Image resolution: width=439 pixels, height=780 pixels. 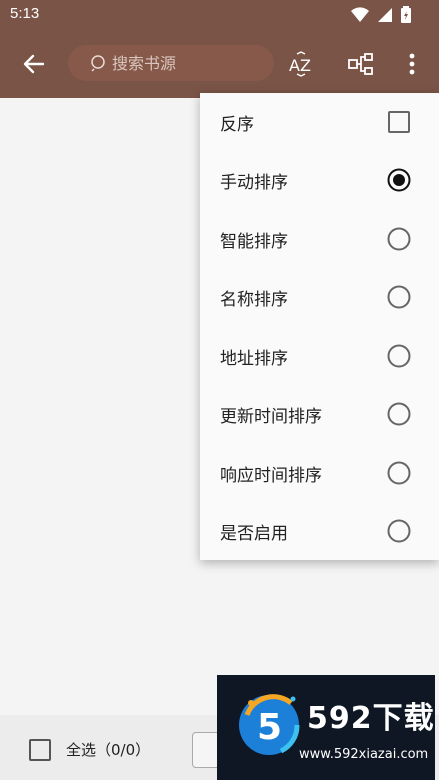 I want to click on back-button, so click(x=34, y=64).